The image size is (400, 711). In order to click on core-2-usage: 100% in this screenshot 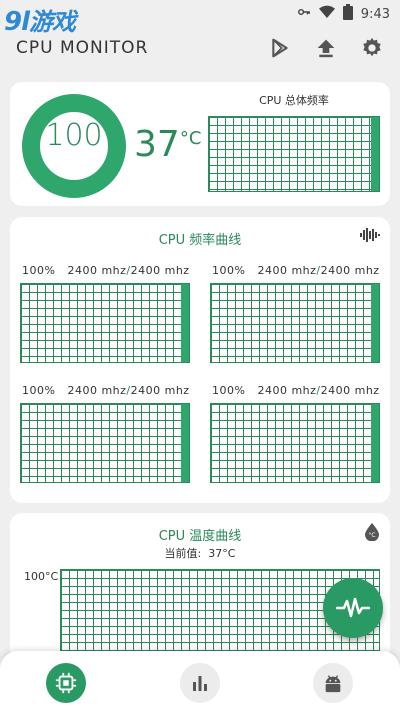, I will do `click(39, 390)`.